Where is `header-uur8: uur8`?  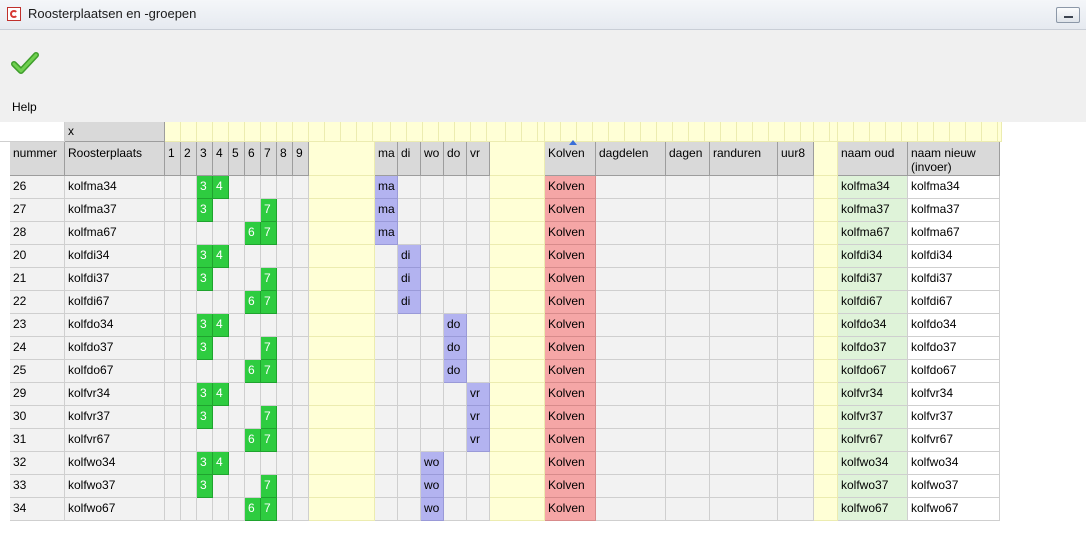 header-uur8: uur8 is located at coordinates (796, 159).